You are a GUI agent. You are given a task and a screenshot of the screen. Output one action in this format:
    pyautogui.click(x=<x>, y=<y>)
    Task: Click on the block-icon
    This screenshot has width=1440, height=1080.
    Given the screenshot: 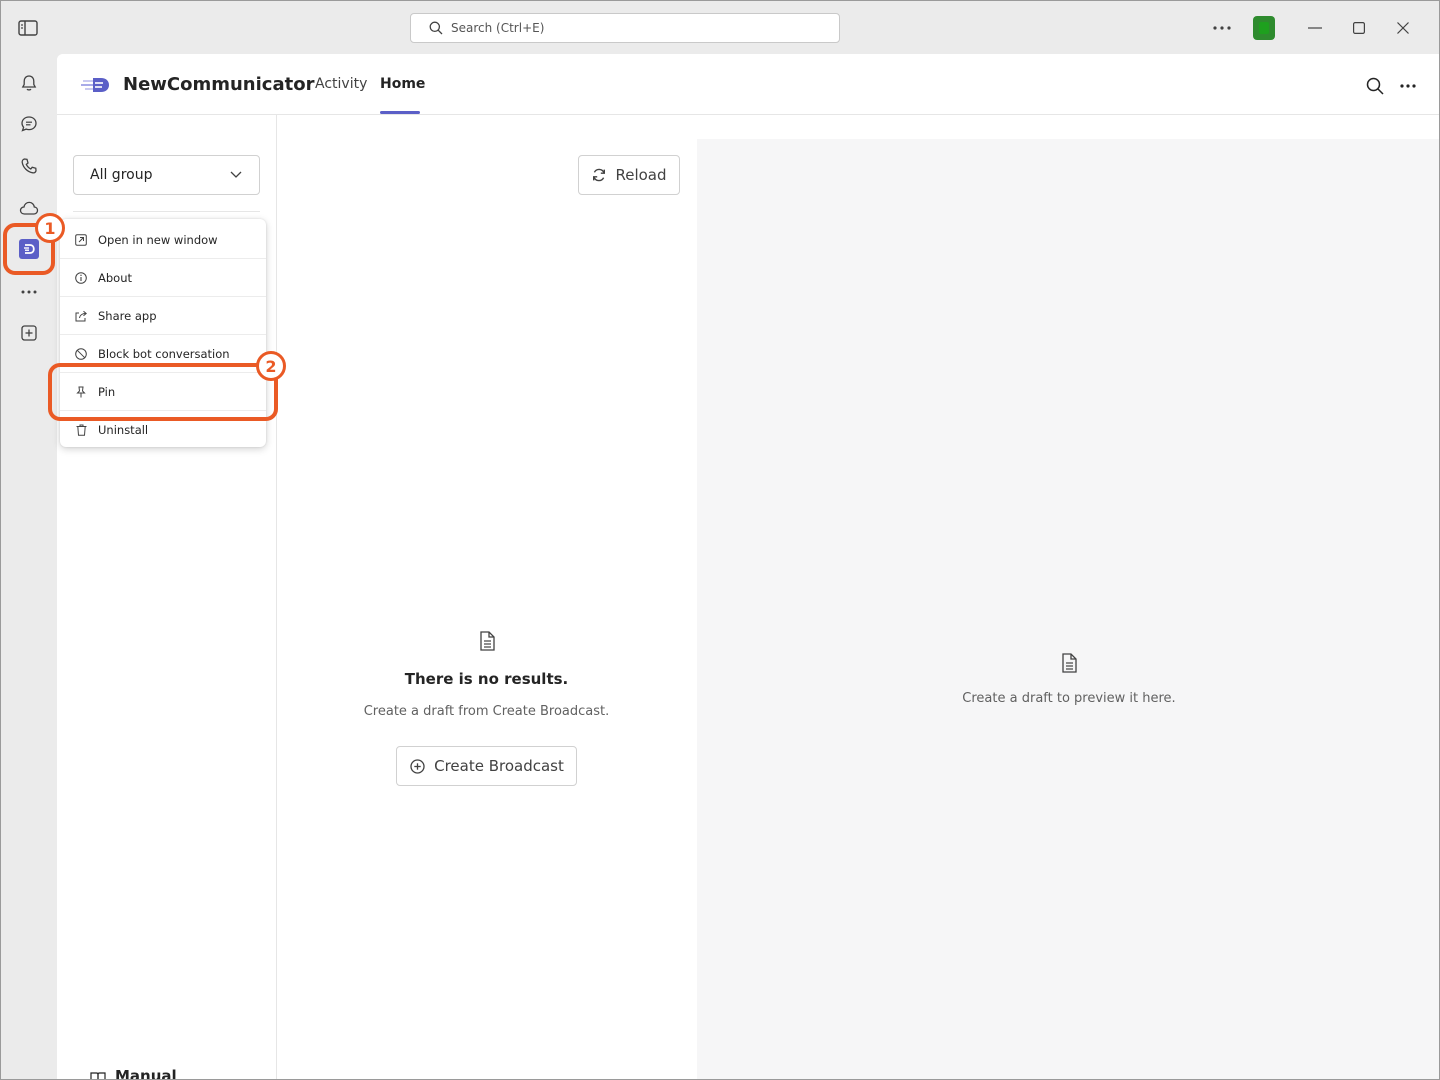 What is the action you would take?
    pyautogui.click(x=81, y=354)
    